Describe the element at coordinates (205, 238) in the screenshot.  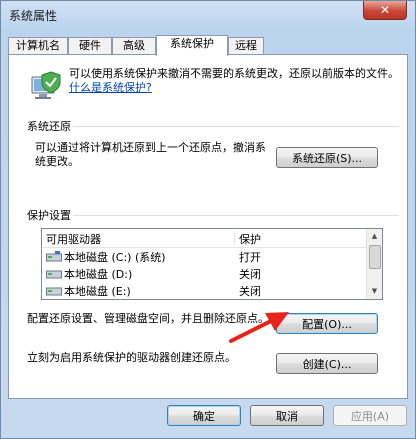
I see `drive-list-header: 可用驱动器 保护` at that location.